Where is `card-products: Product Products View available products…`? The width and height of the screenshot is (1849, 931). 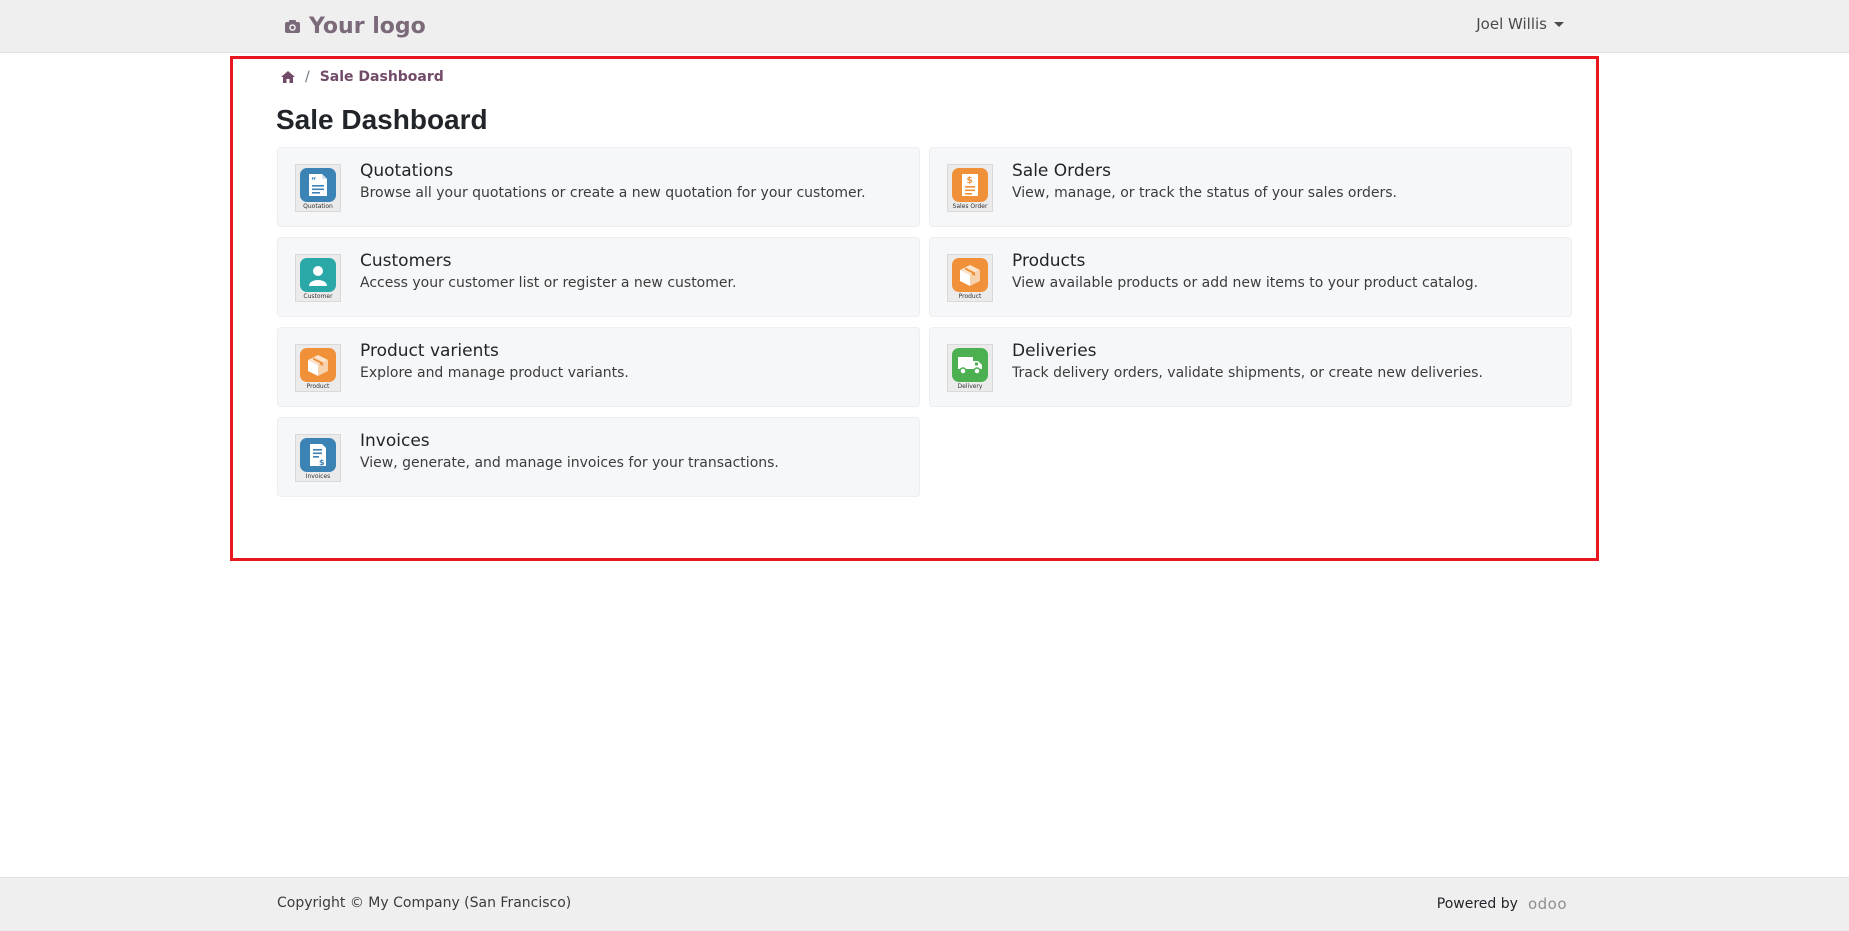
card-products: Product Products View available products… is located at coordinates (1250, 277).